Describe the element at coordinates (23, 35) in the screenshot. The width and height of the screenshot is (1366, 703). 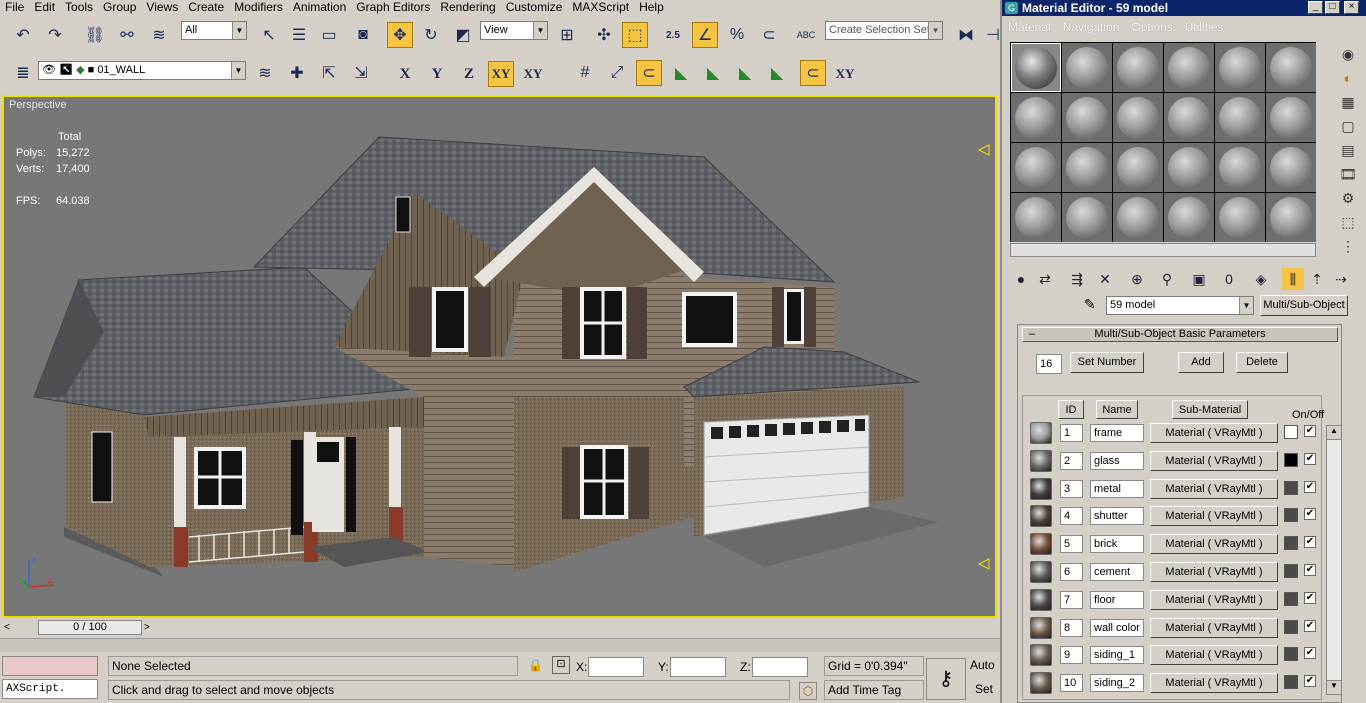
I see `undo-icon: ↶` at that location.